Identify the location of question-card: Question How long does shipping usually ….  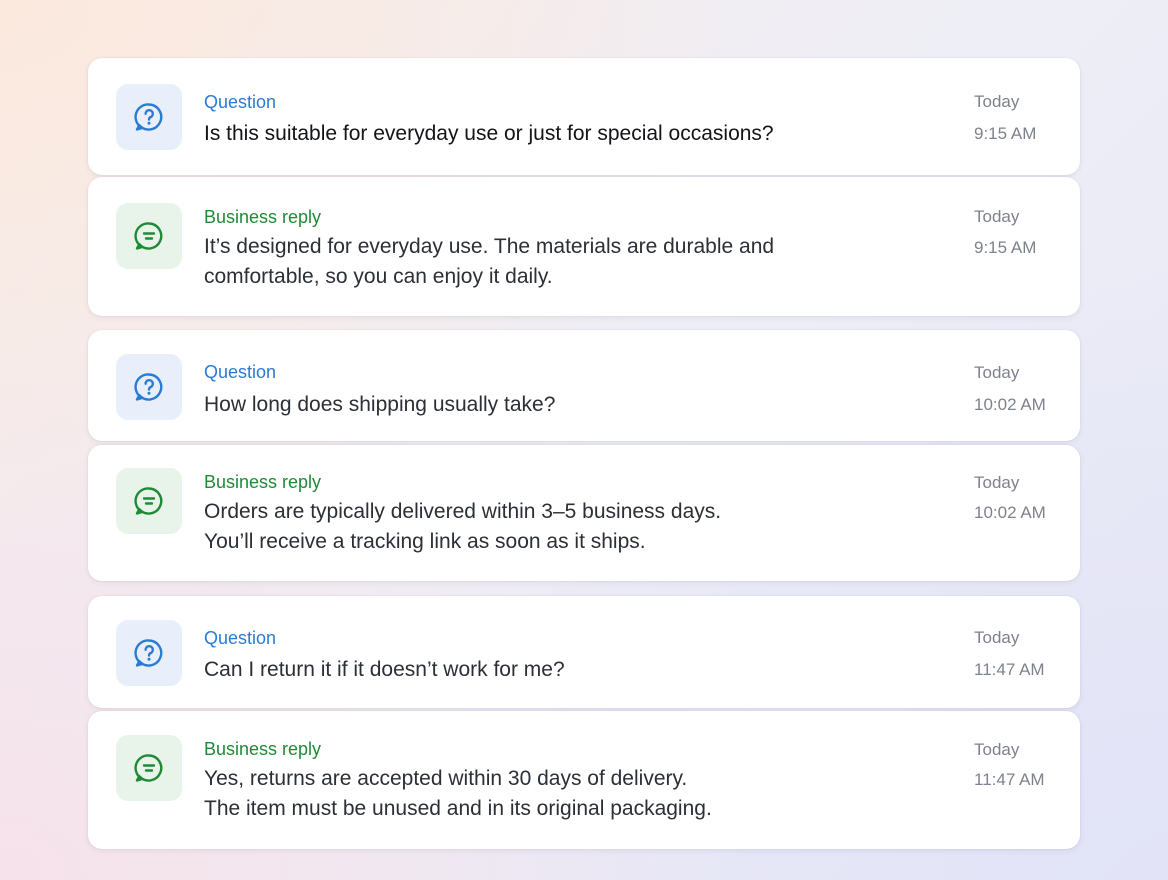
(584, 385).